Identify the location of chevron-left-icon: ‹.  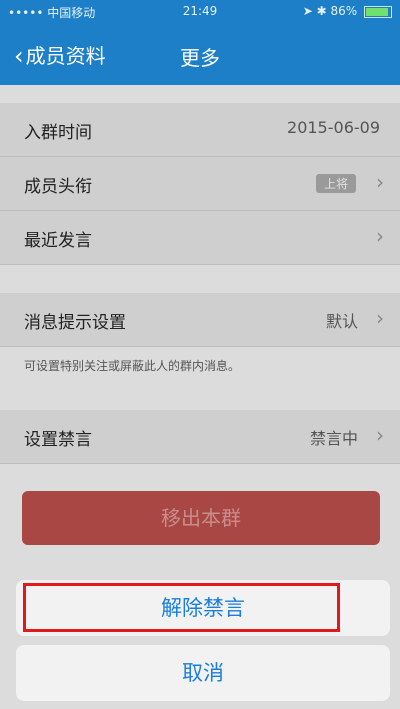
(19, 56).